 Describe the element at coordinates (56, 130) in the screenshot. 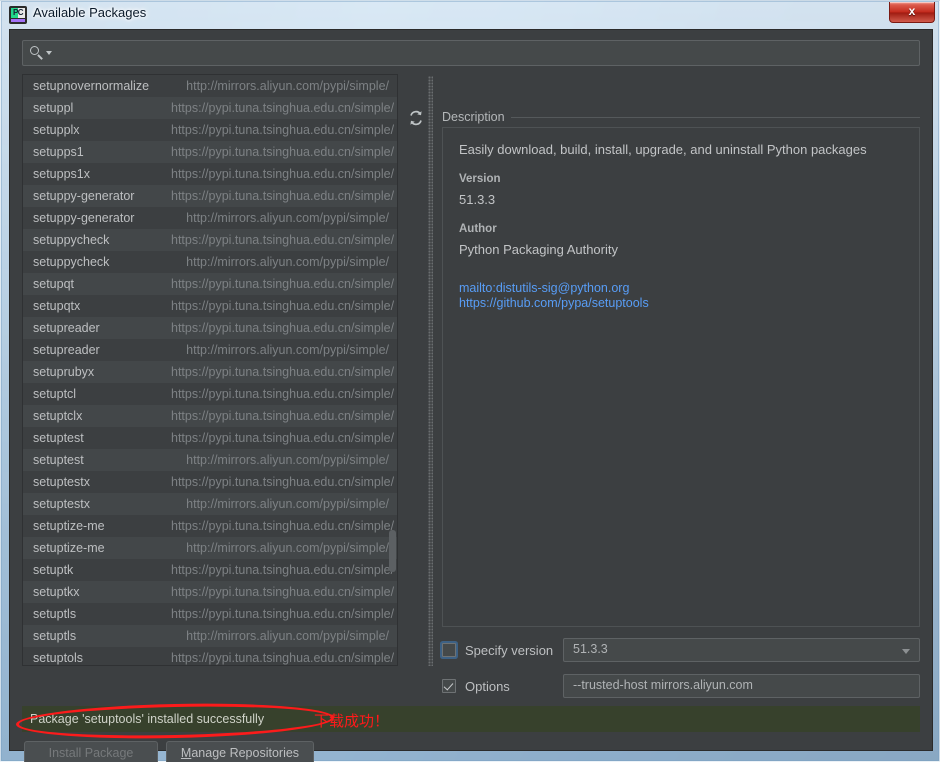

I see `package-name: setupplx` at that location.